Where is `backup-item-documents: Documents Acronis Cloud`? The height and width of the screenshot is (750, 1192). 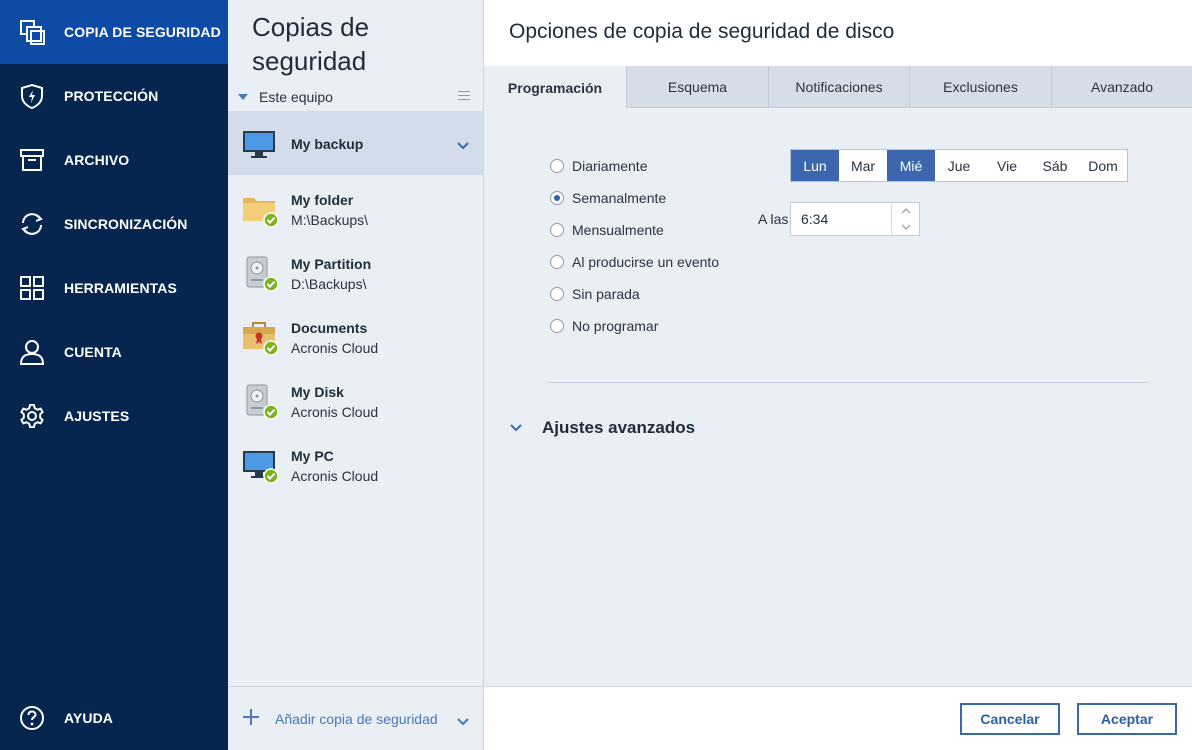 backup-item-documents: Documents Acronis Cloud is located at coordinates (355, 335).